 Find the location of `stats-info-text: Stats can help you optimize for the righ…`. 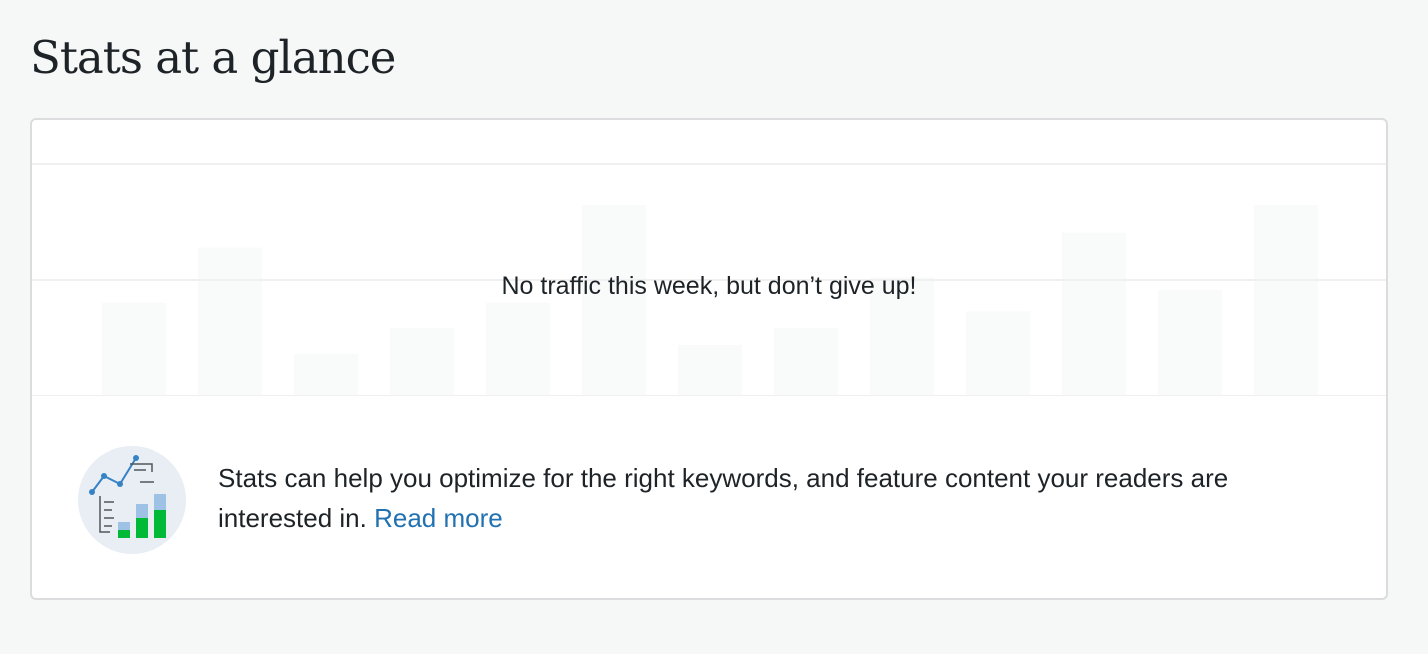

stats-info-text: Stats can help you optimize for the righ… is located at coordinates (728, 498).